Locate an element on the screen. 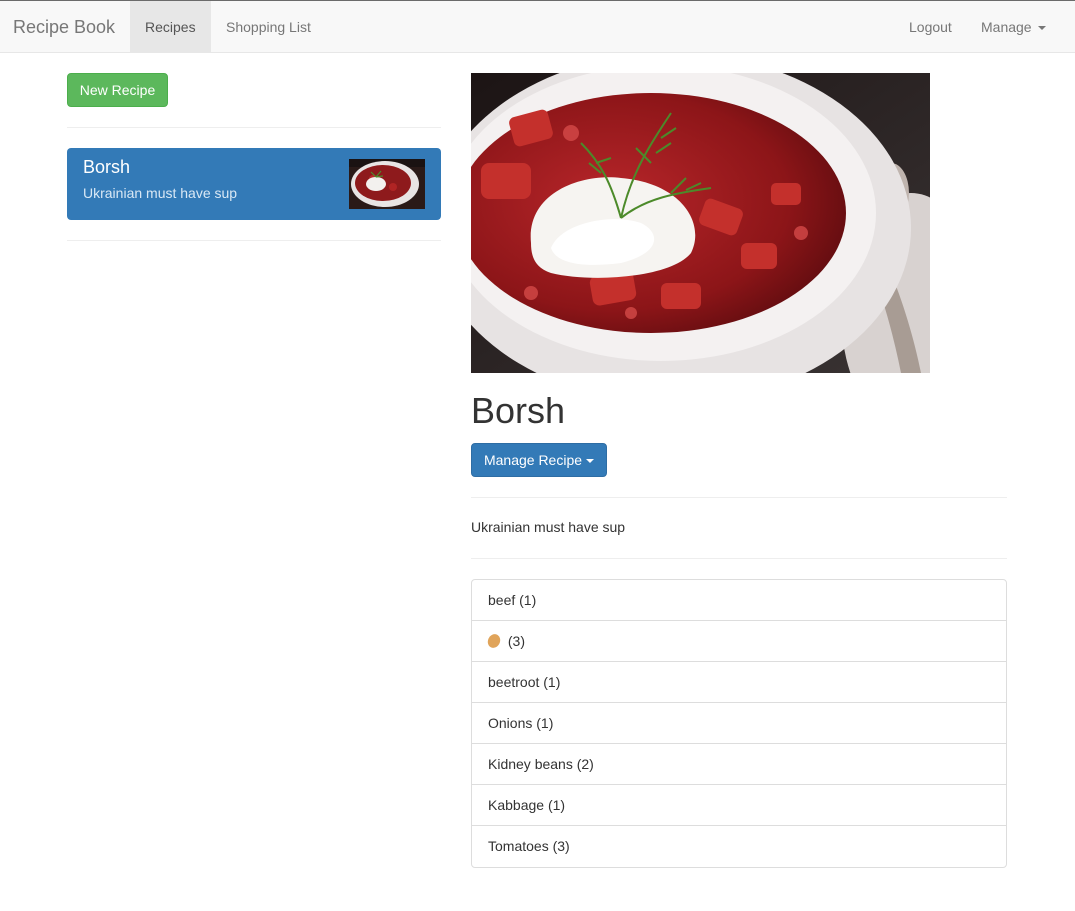 This screenshot has height=911, width=1075. recipe-image is located at coordinates (700, 223).